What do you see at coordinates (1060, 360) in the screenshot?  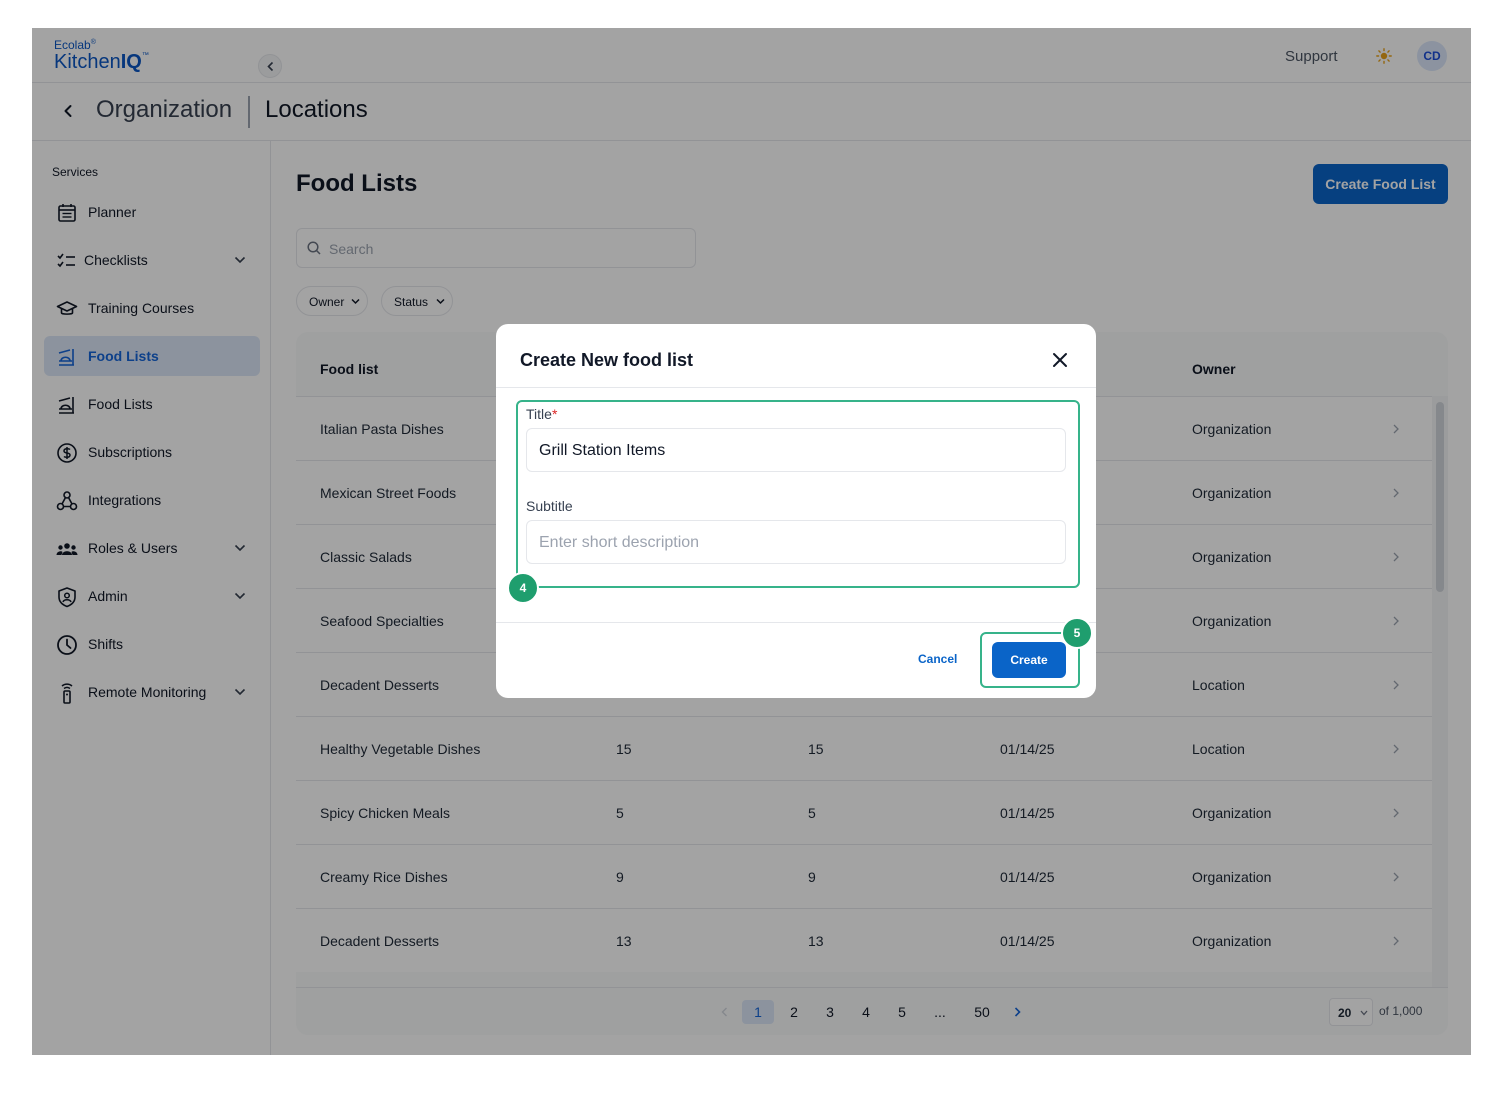 I see `close-icon` at bounding box center [1060, 360].